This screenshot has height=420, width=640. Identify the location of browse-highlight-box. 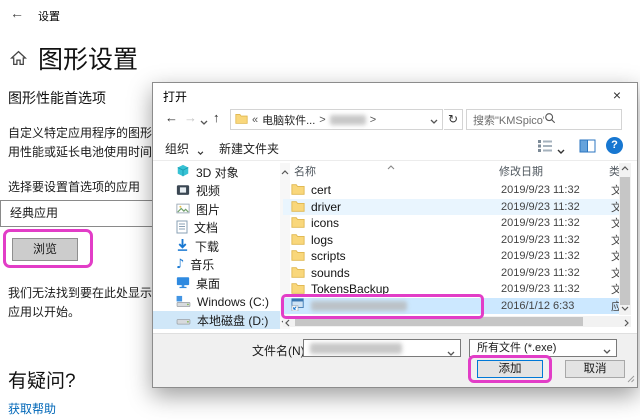
(48, 248).